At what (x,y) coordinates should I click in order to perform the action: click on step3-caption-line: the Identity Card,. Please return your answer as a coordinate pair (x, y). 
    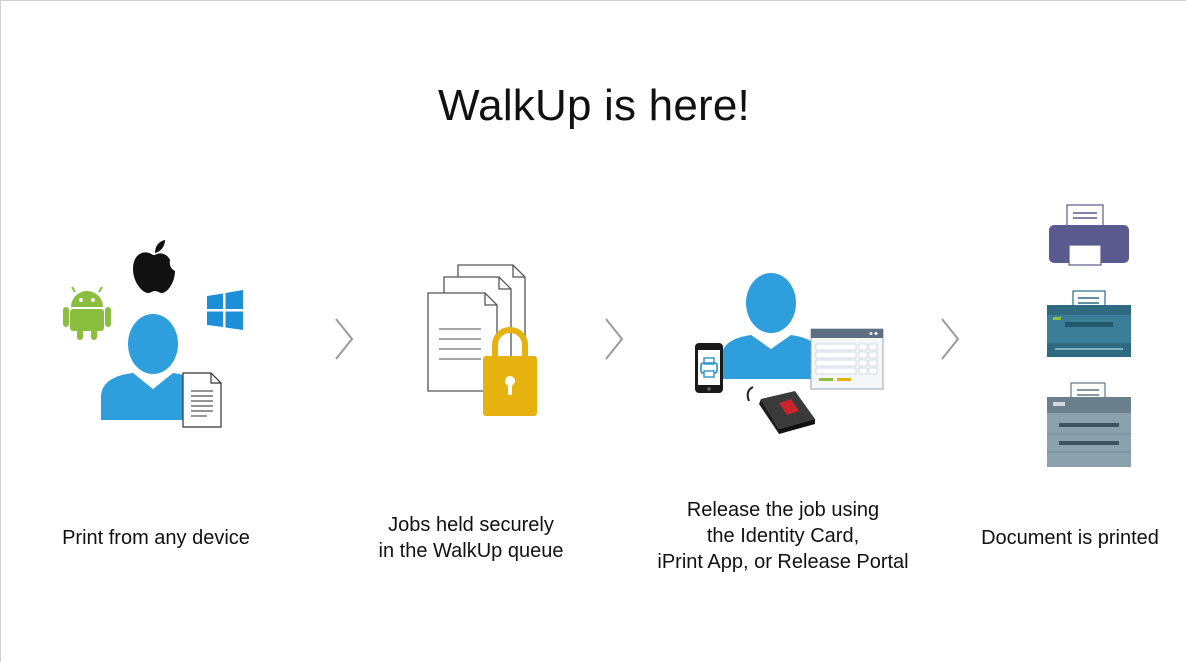
    Looking at the image, I should click on (783, 536).